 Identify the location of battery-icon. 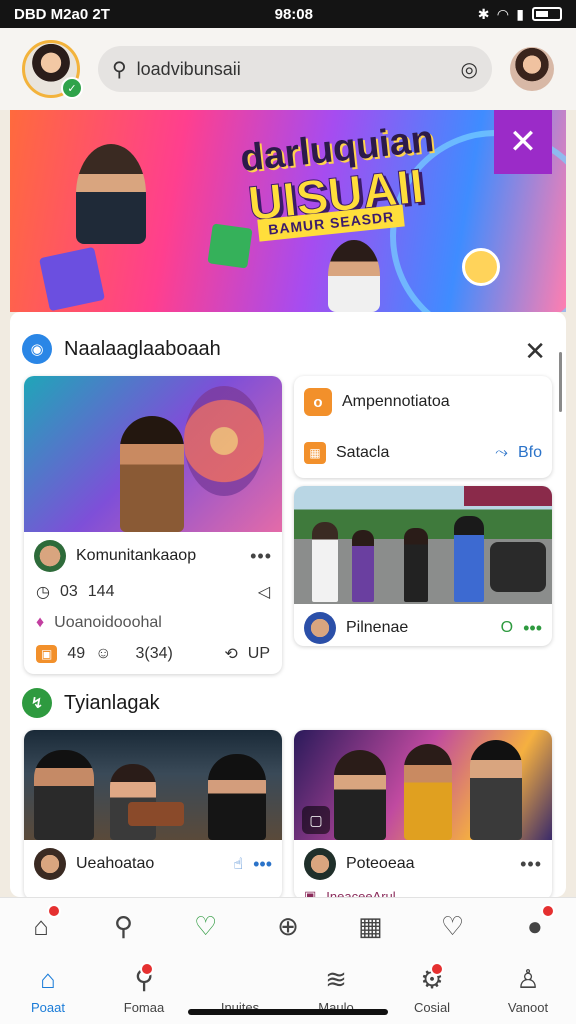
(547, 14).